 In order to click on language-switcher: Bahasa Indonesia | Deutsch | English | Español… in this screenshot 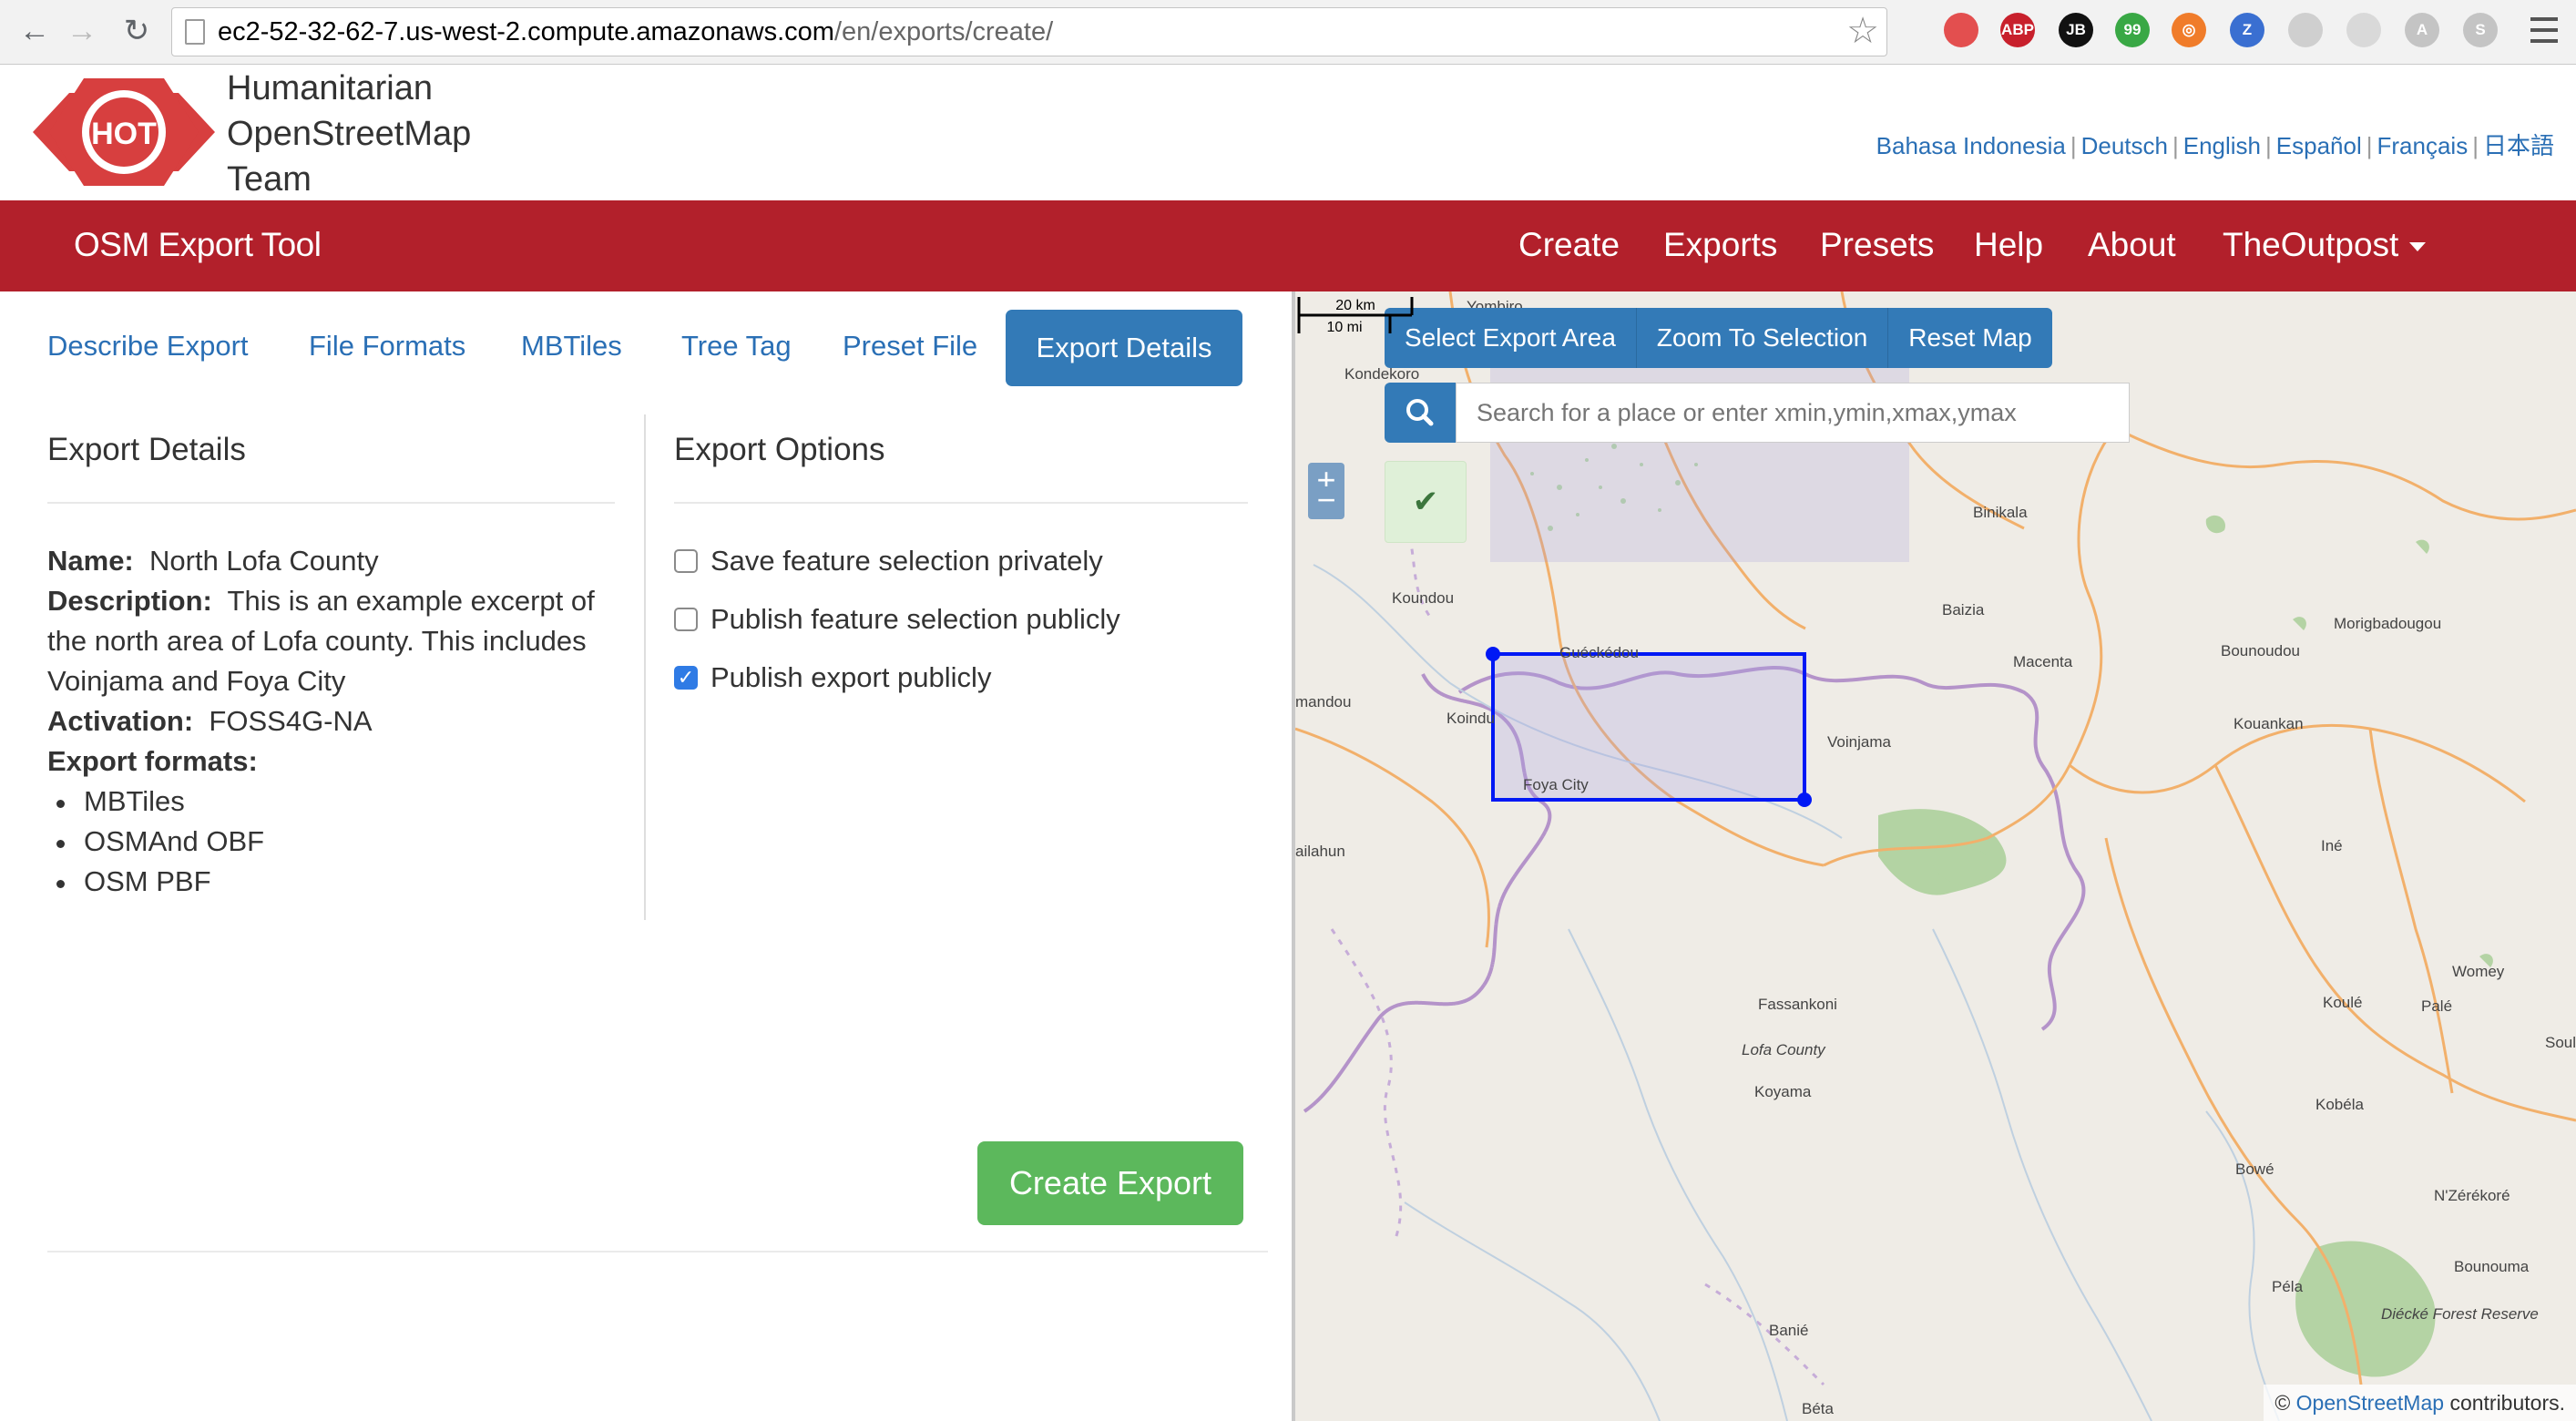, I will do `click(2215, 146)`.